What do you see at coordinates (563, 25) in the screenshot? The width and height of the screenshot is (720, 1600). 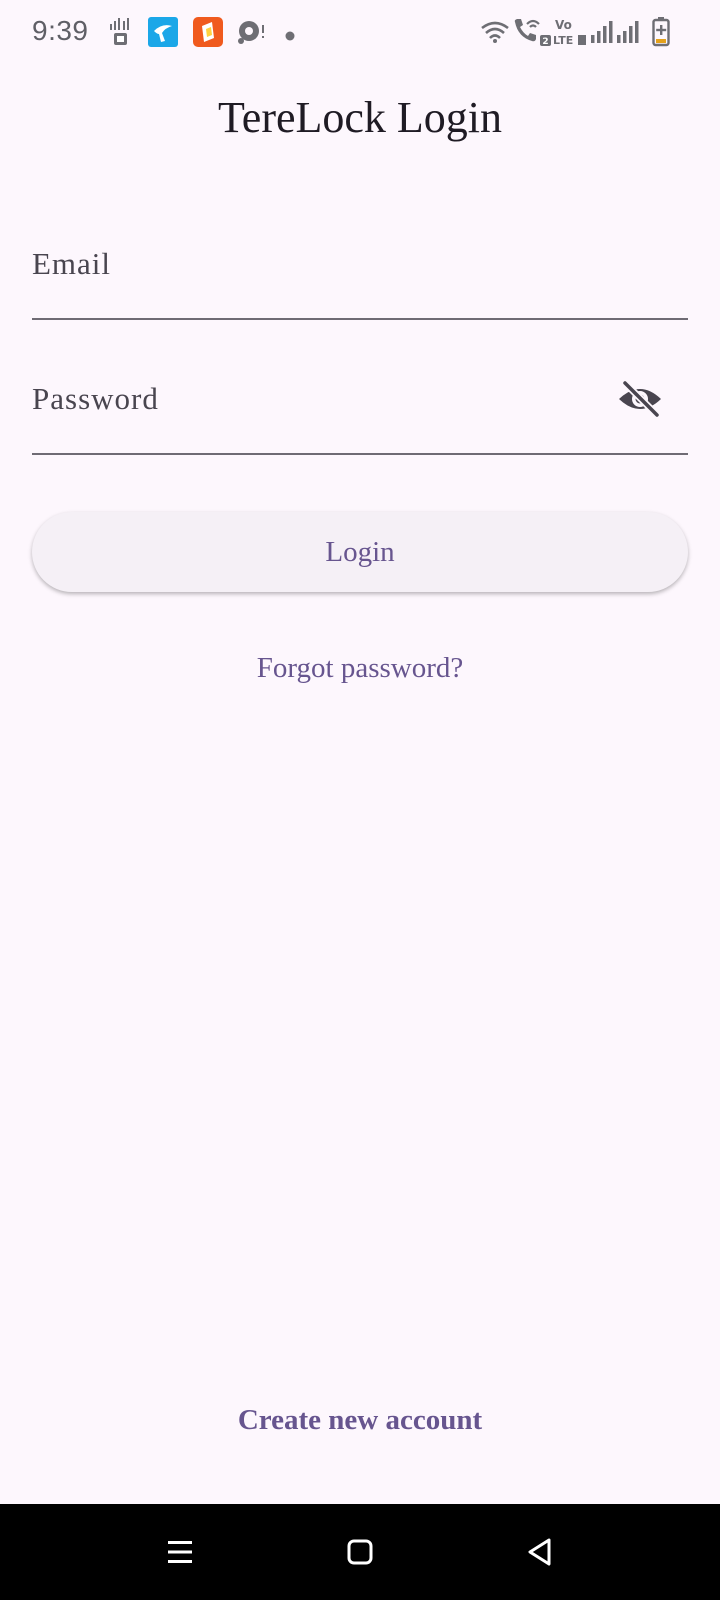 I see `svg-text: Vo` at bounding box center [563, 25].